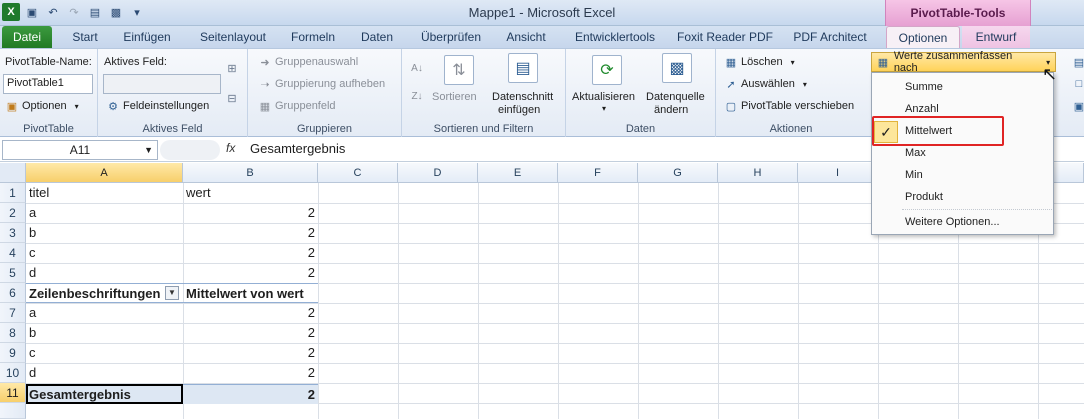 This screenshot has width=1084, height=419. What do you see at coordinates (250, 253) in the screenshot?
I see `cell-b4: 2` at bounding box center [250, 253].